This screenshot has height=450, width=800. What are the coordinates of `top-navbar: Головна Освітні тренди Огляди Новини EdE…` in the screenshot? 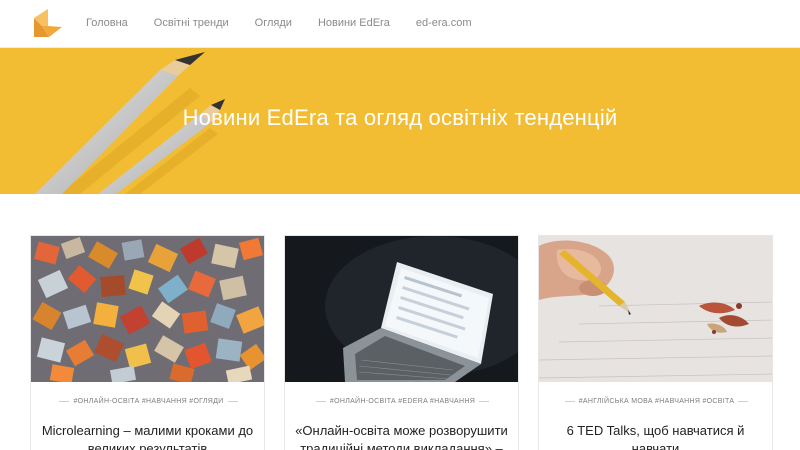 It's located at (400, 24).